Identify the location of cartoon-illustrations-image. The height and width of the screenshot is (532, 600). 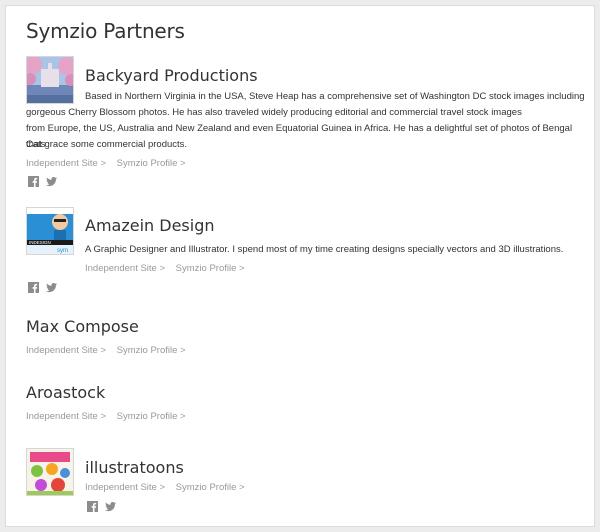
(50, 472).